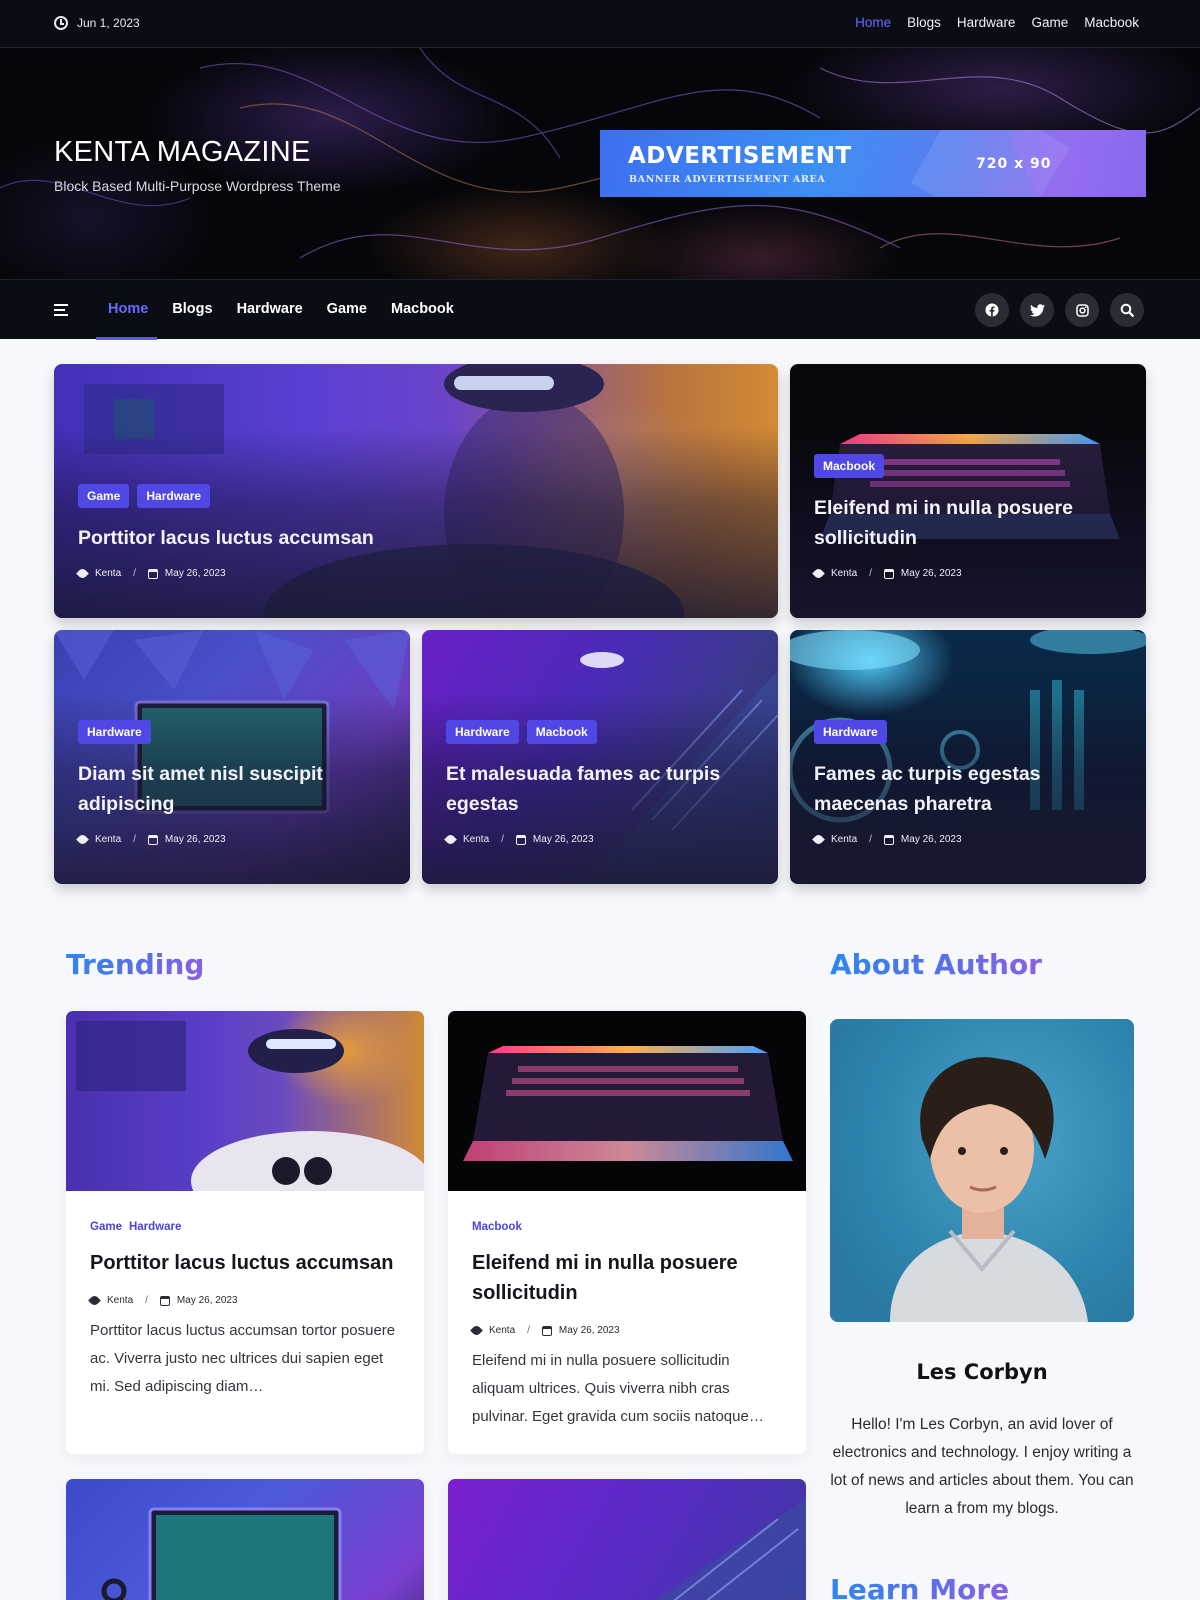 The image size is (1200, 1600). What do you see at coordinates (128, 309) in the screenshot?
I see `nav-home: Home` at bounding box center [128, 309].